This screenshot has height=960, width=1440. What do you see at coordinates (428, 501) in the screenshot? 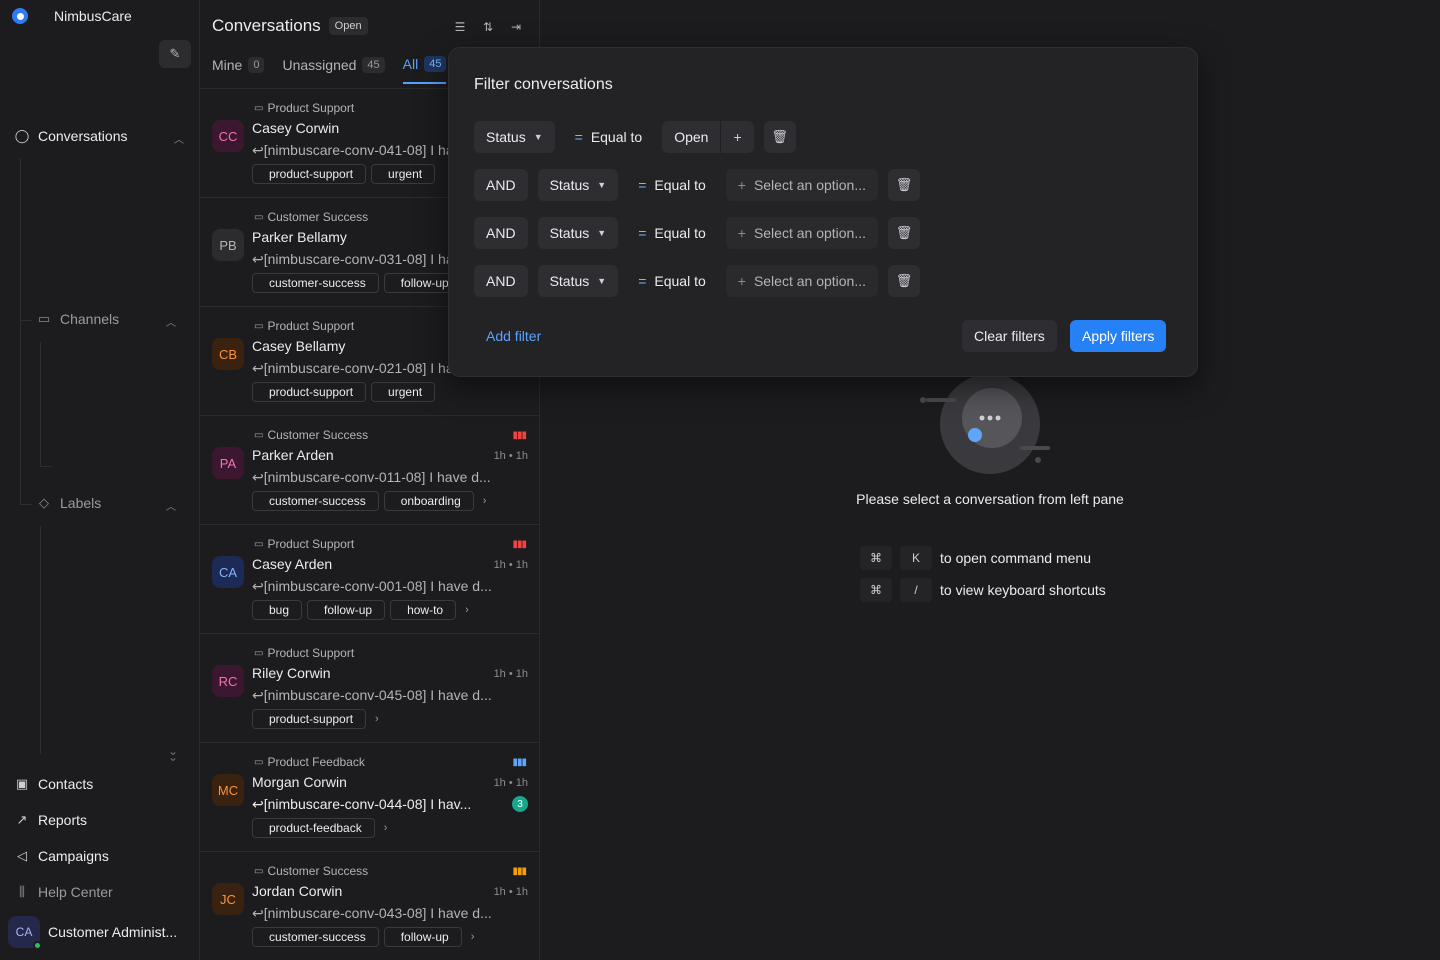
I see `label-tag: onboarding` at bounding box center [428, 501].